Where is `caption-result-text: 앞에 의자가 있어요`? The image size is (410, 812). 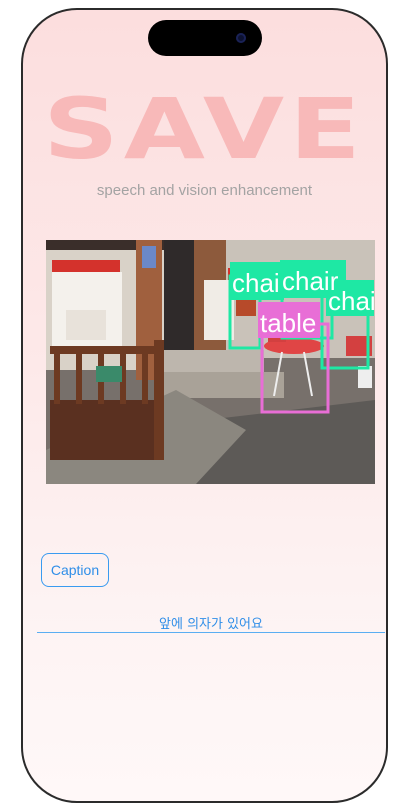
caption-result-text: 앞에 의자가 있어요 is located at coordinates (211, 624).